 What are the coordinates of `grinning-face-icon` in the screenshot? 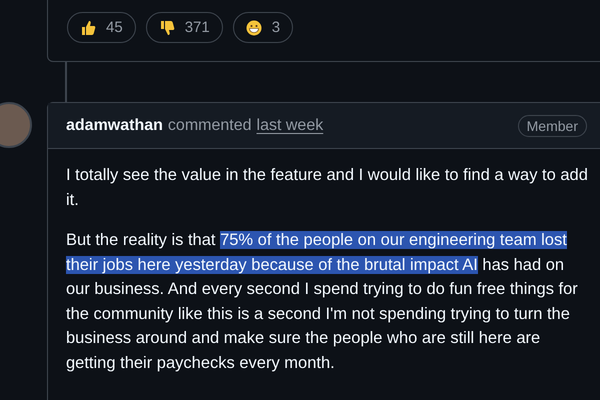 It's located at (254, 28).